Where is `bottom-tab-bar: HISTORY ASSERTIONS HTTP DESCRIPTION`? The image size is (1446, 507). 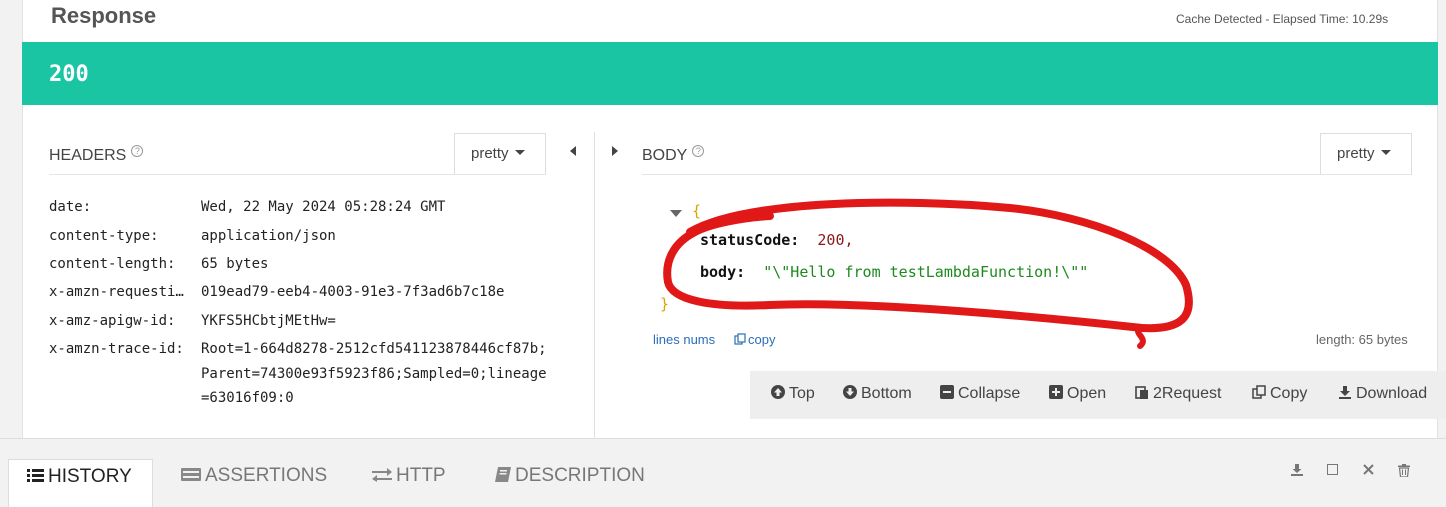
bottom-tab-bar: HISTORY ASSERTIONS HTTP DESCRIPTION is located at coordinates (723, 472).